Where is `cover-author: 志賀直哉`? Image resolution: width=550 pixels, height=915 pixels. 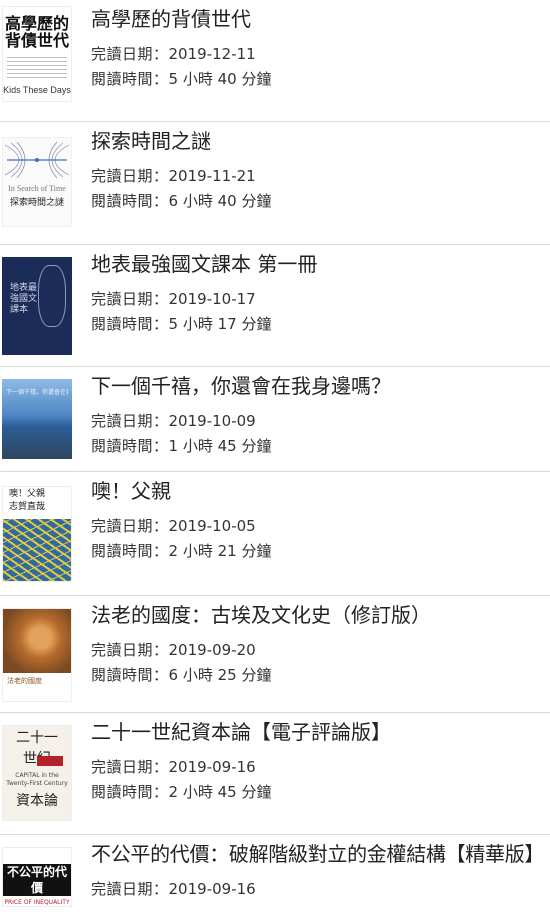
cover-author: 志賀直哉 is located at coordinates (27, 507).